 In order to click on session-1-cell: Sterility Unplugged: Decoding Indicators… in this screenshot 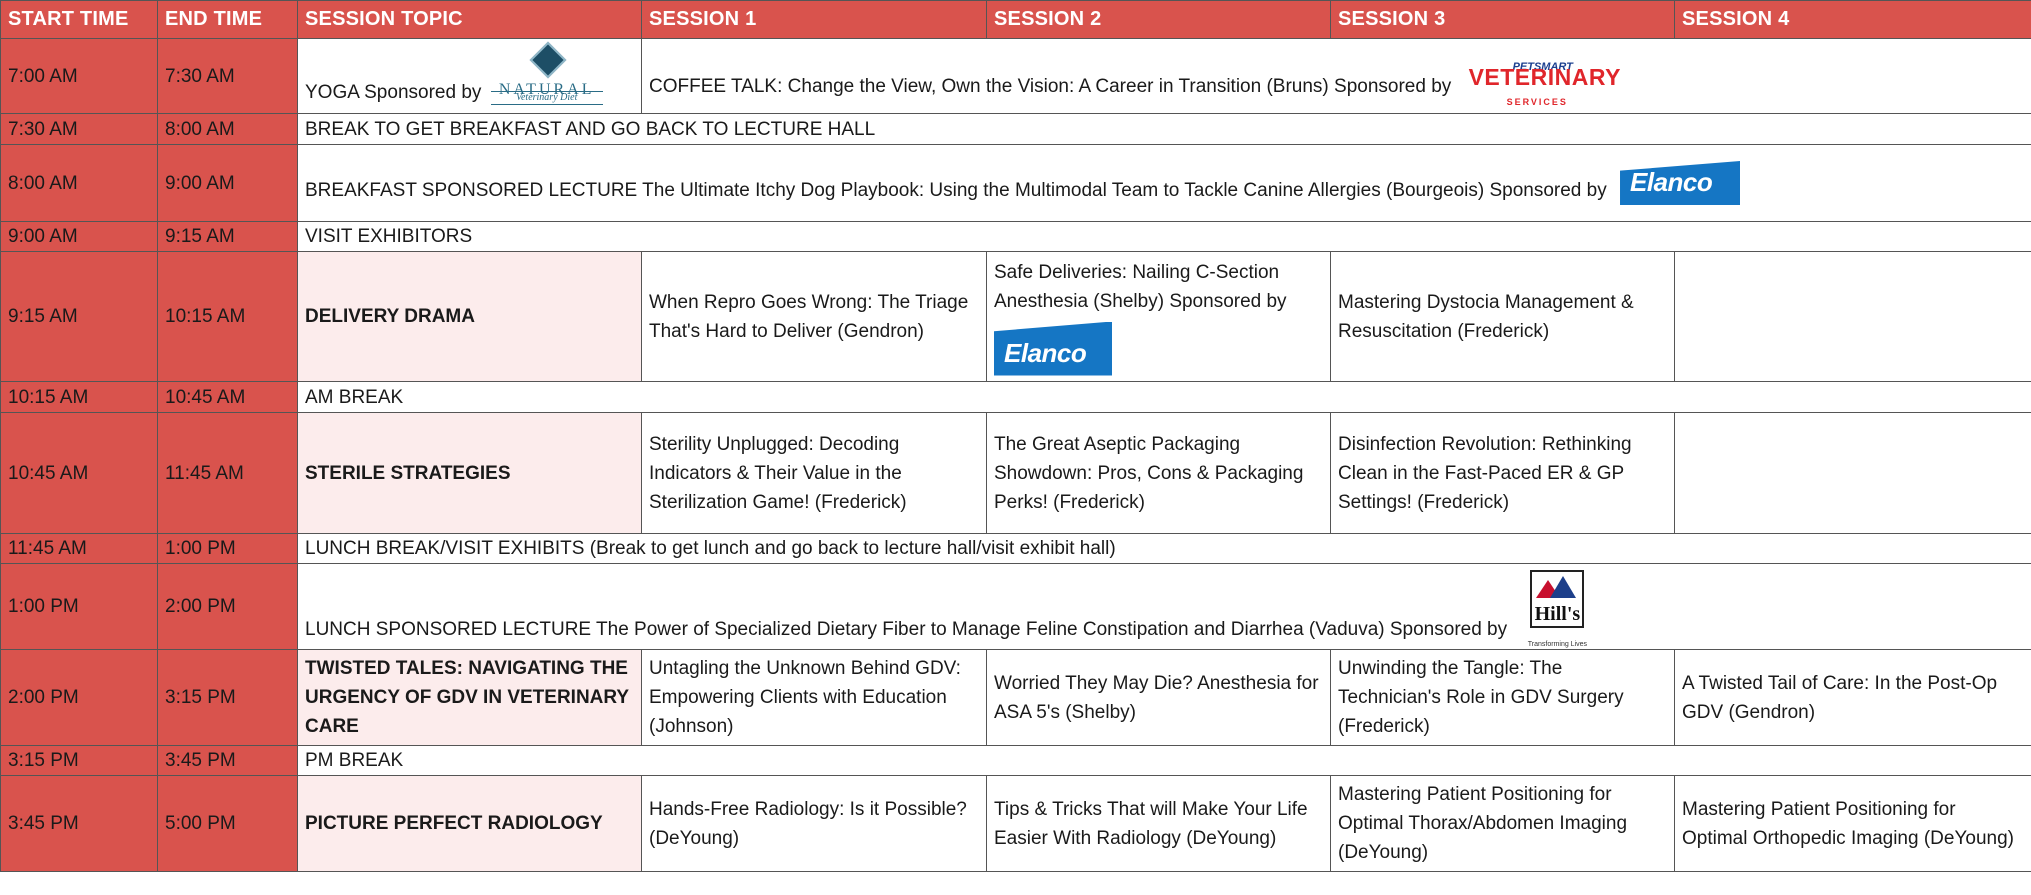, I will do `click(814, 473)`.